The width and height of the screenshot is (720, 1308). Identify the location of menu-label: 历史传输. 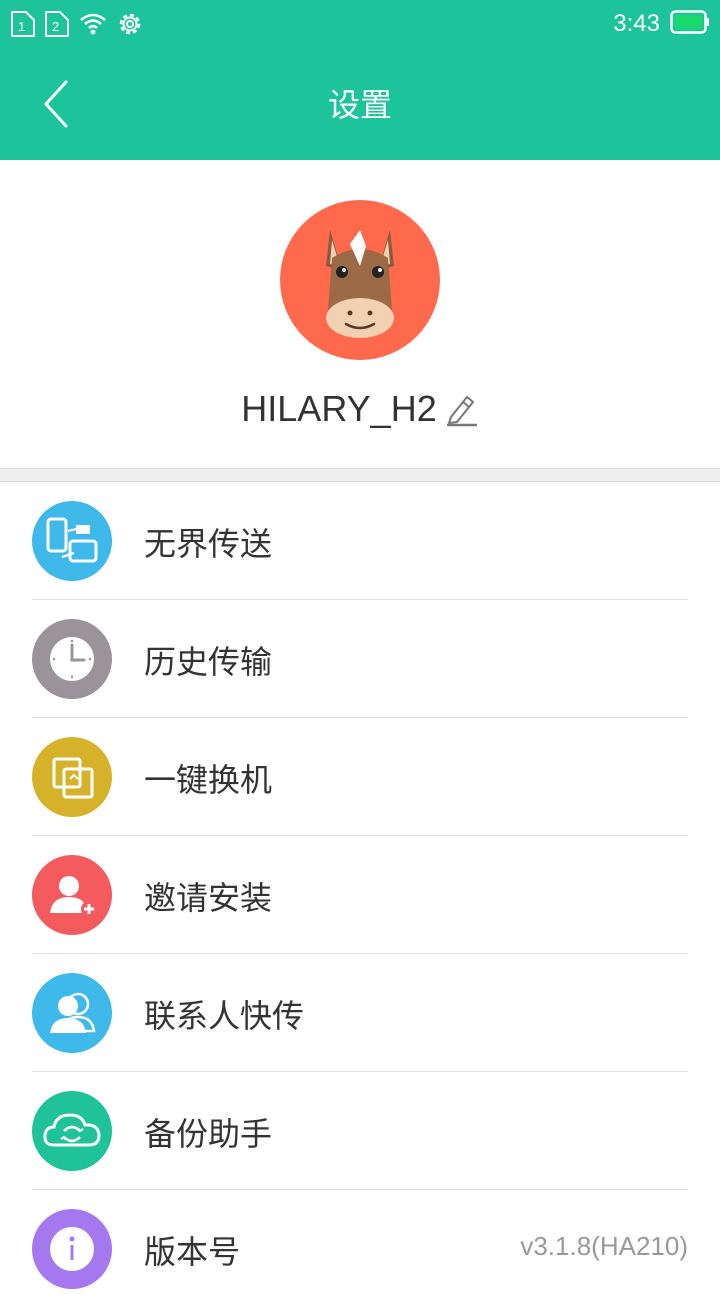
(208, 662).